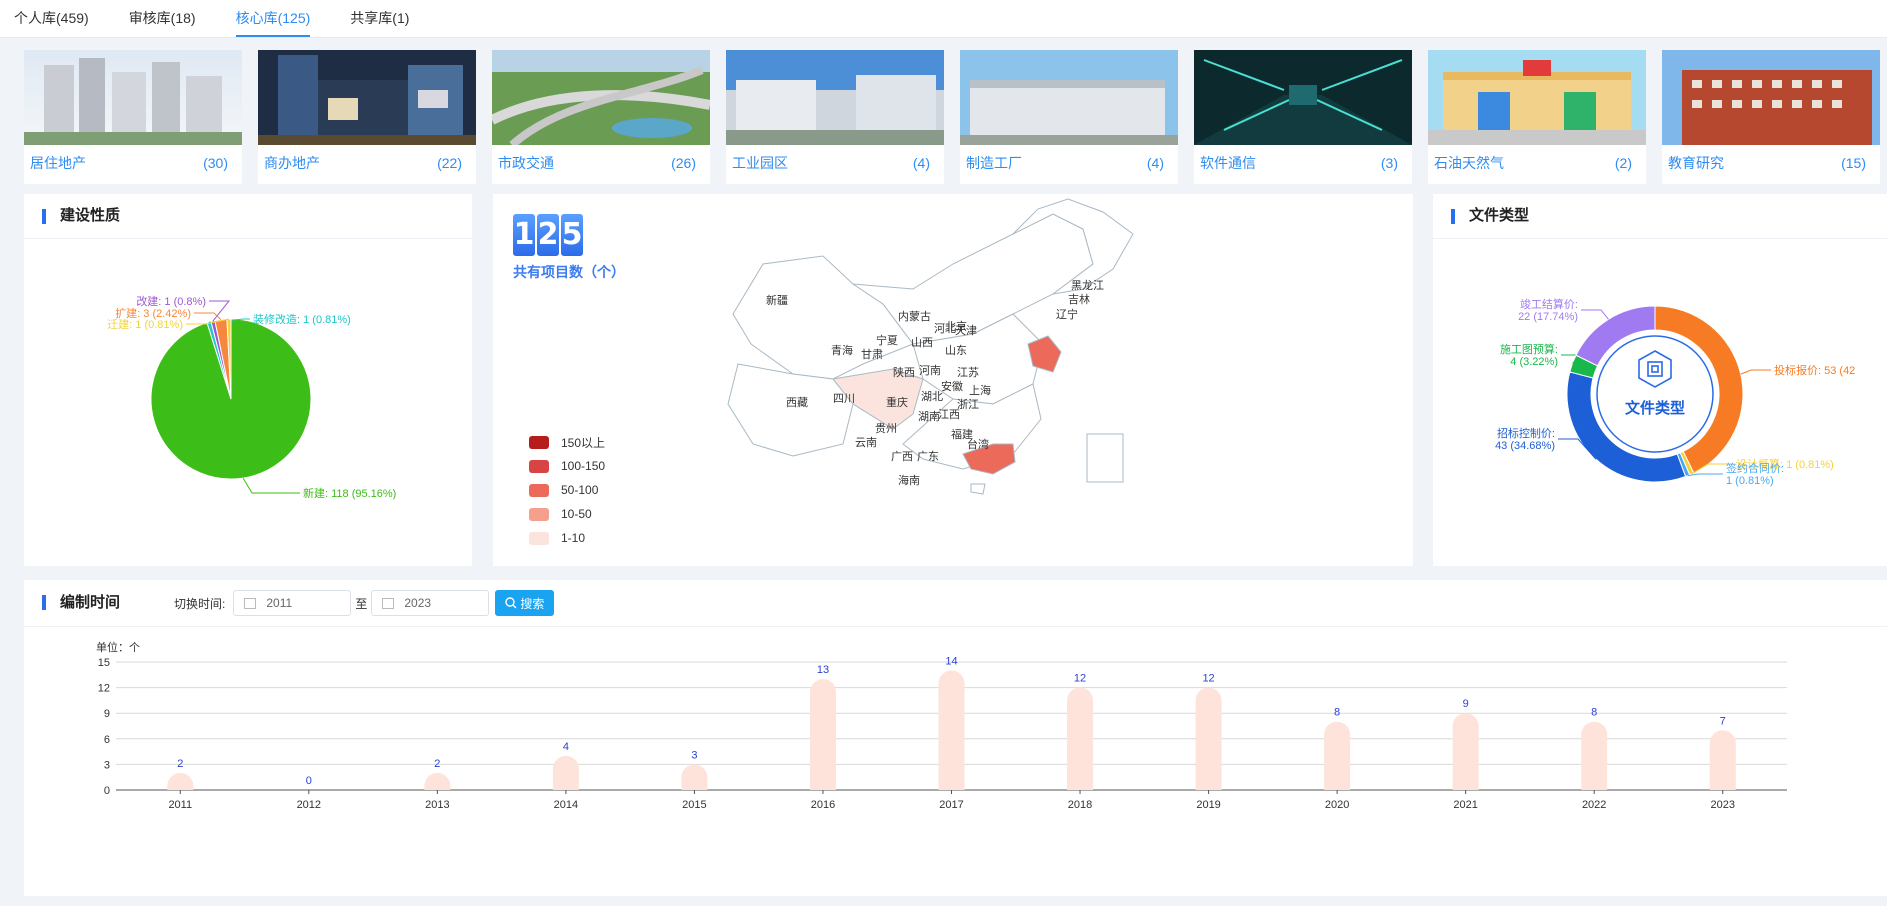 The height and width of the screenshot is (906, 1887). I want to click on category-card-residential: 居住地产 (30), so click(133, 117).